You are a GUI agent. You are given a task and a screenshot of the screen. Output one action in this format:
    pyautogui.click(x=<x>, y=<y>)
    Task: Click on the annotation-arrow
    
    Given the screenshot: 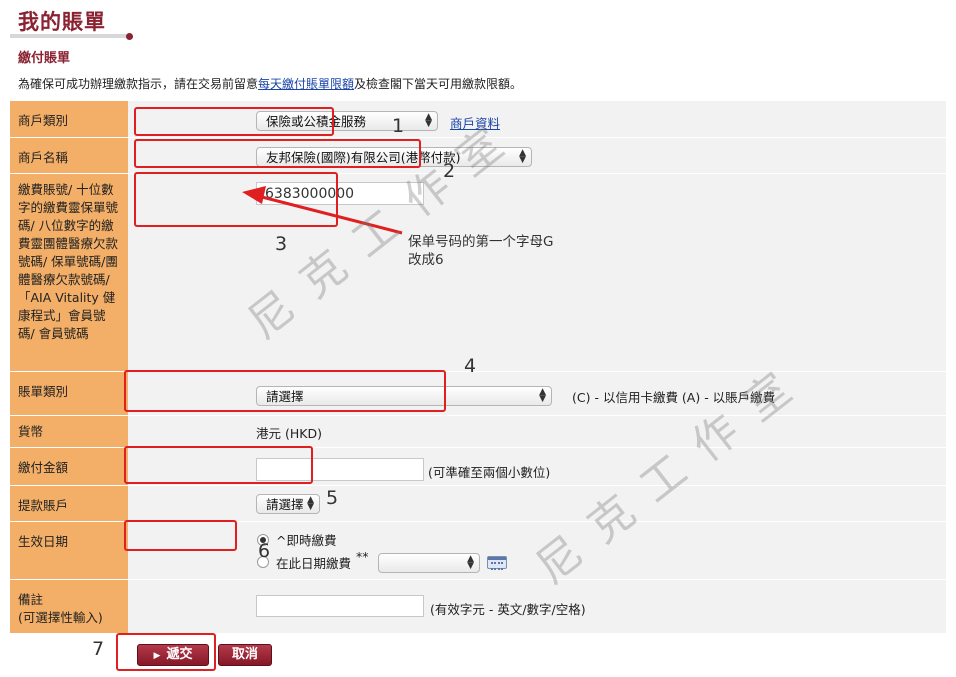 What is the action you would take?
    pyautogui.click(x=322, y=210)
    